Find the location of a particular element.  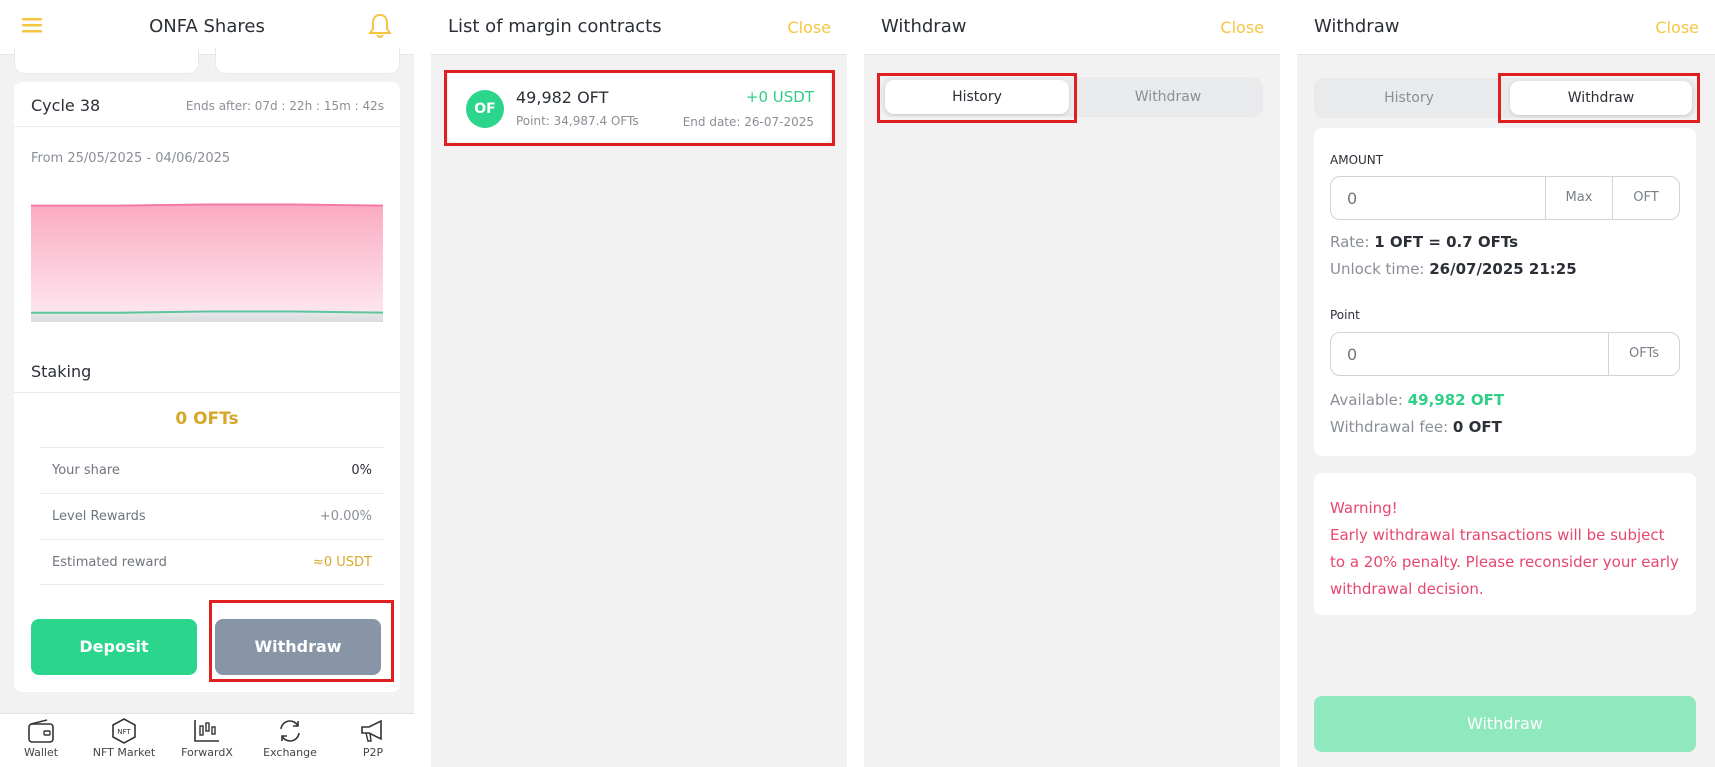

max-button: Max is located at coordinates (1578, 198).